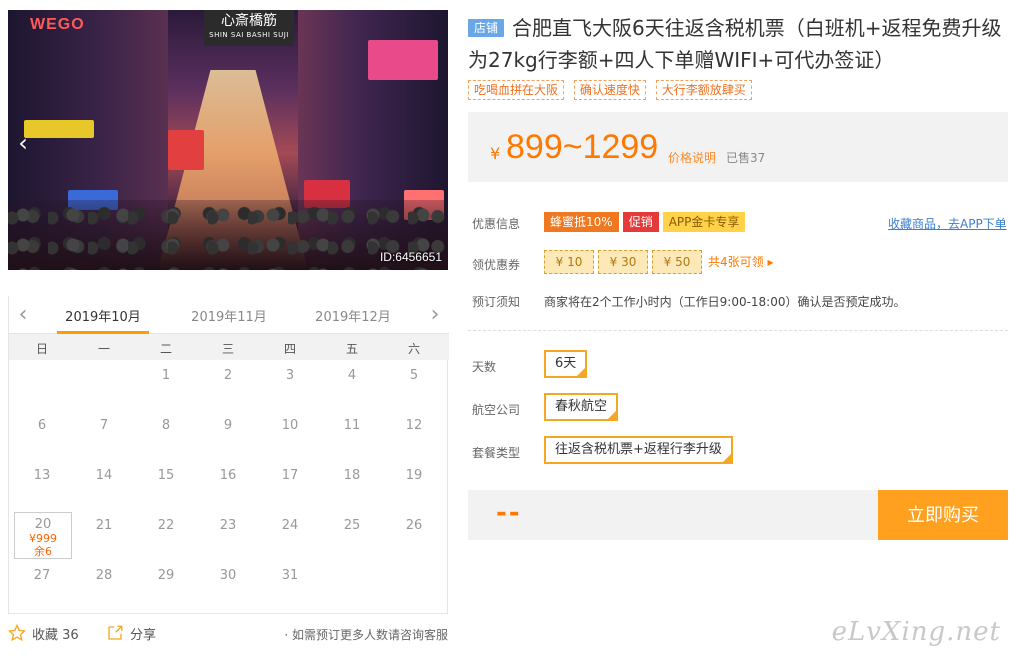 The image size is (1015, 663). I want to click on honey-discount-badge: 蜂蜜抵10%, so click(581, 222).